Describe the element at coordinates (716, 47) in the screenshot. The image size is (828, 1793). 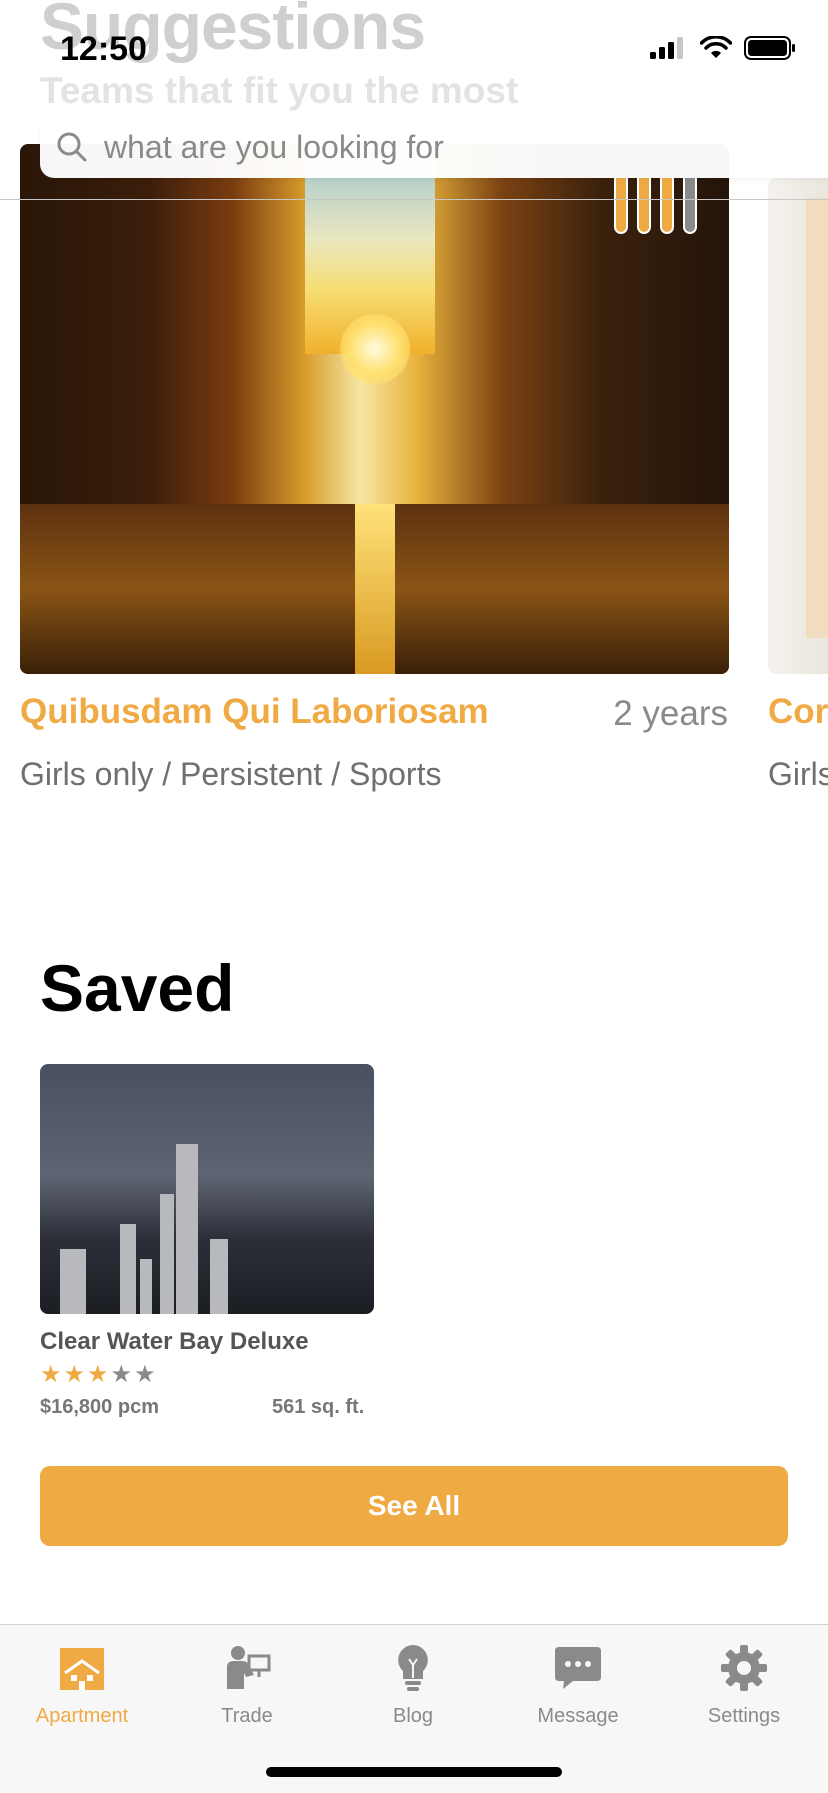
I see `wifi-icon` at that location.